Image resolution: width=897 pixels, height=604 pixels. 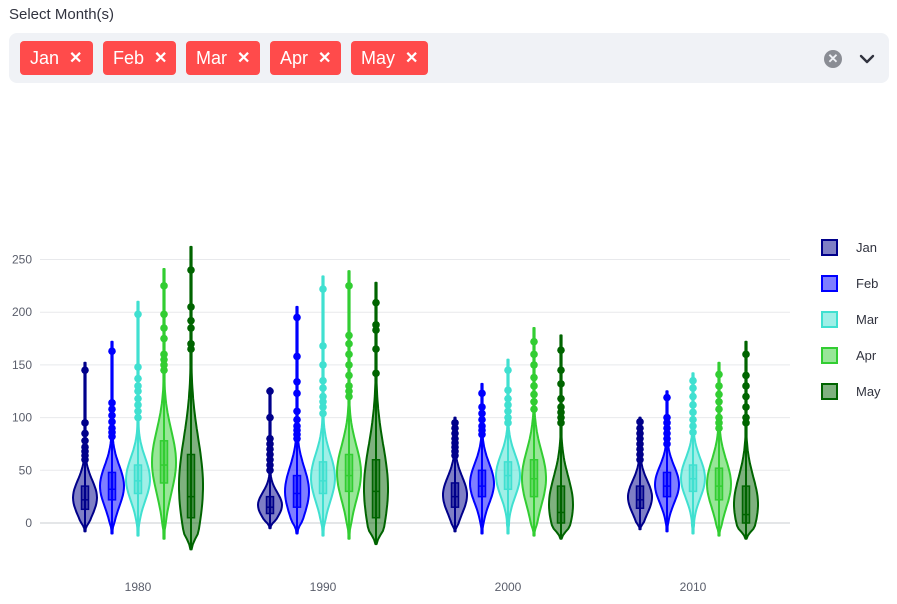 What do you see at coordinates (746, 440) in the screenshot?
I see `violin-may-2010` at bounding box center [746, 440].